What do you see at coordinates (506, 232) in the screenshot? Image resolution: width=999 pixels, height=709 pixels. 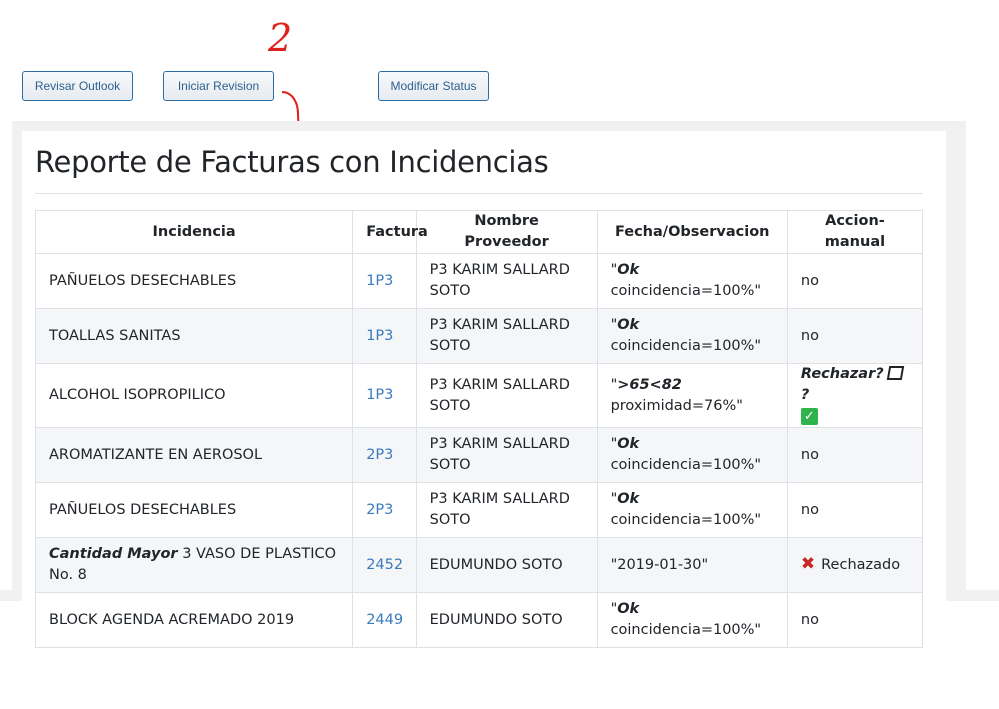 I see `header-proveedor: Nombre Proveedor` at bounding box center [506, 232].